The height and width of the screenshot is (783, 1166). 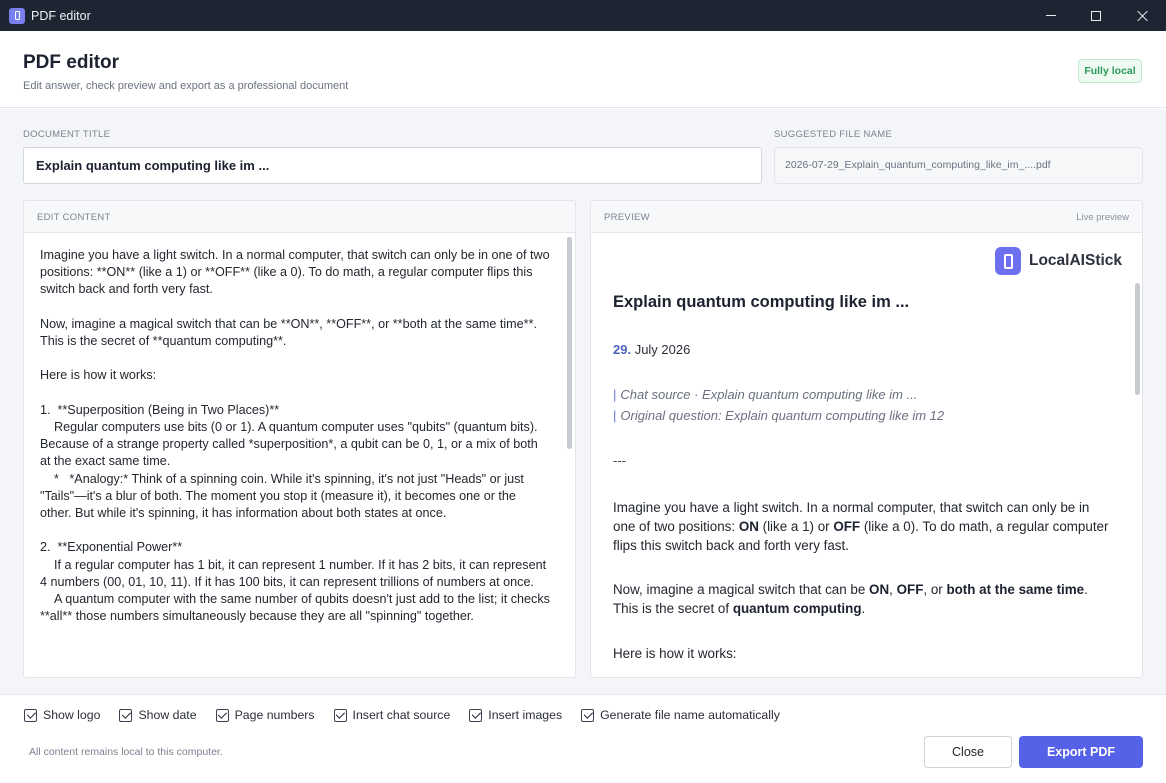 I want to click on text-run: ., so click(x=863, y=608).